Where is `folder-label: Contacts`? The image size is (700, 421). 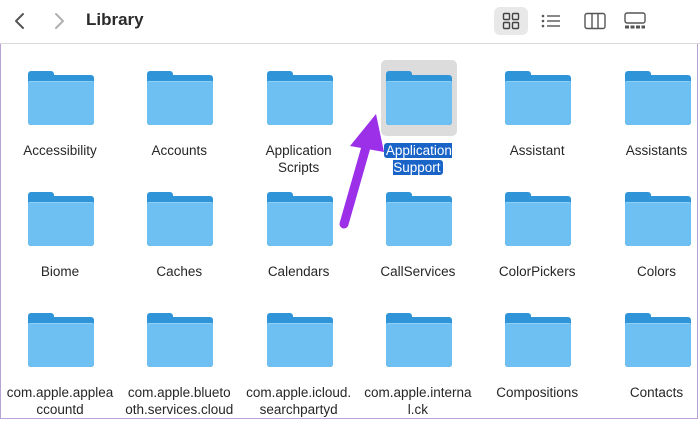 folder-label: Contacts is located at coordinates (656, 392).